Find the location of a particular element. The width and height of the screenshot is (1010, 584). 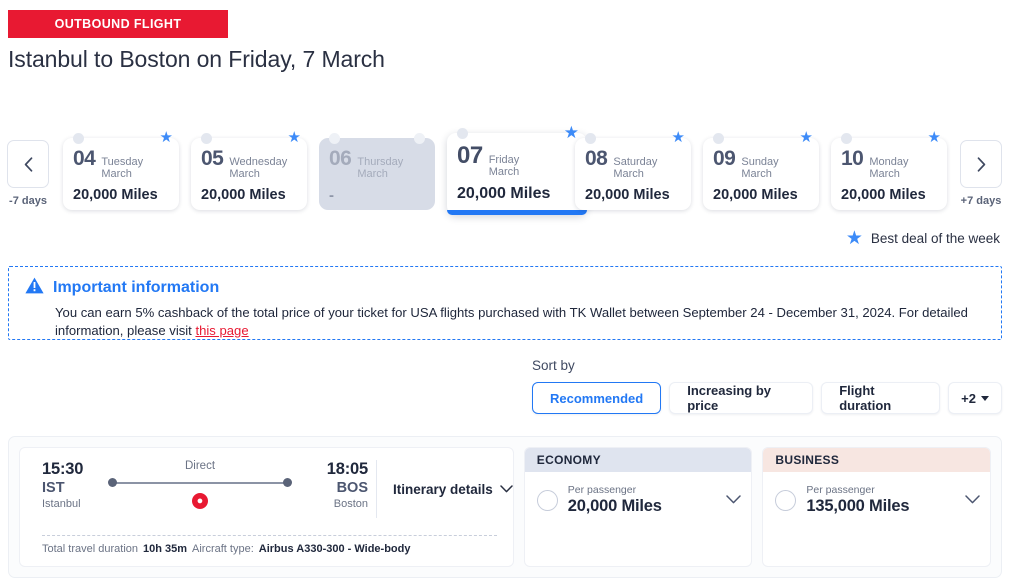

best-deal-legend-label: Best deal of the week is located at coordinates (935, 238).